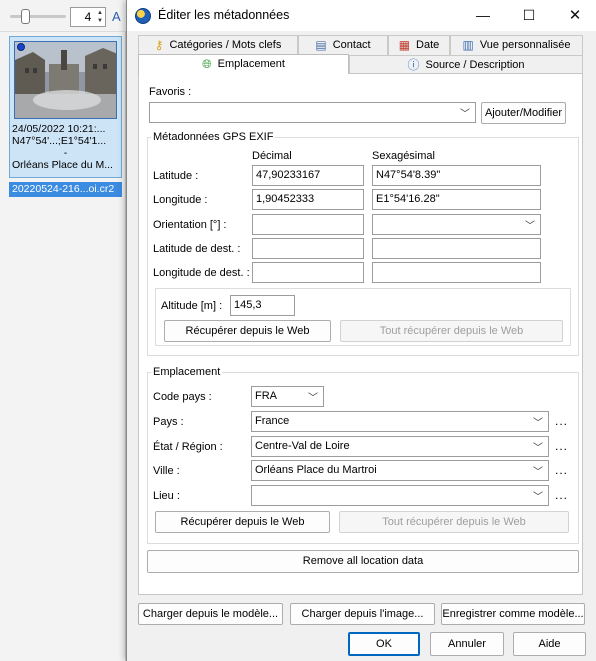 The width and height of the screenshot is (596, 661). What do you see at coordinates (351, 45) in the screenshot?
I see `tab-contact-label: Contact` at bounding box center [351, 45].